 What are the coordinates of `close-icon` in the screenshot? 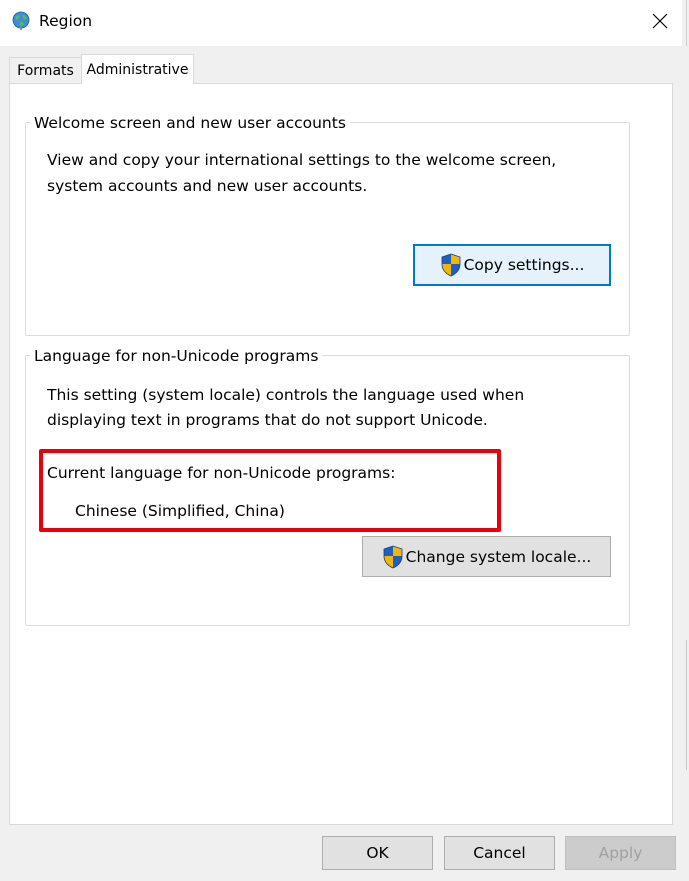 It's located at (660, 23).